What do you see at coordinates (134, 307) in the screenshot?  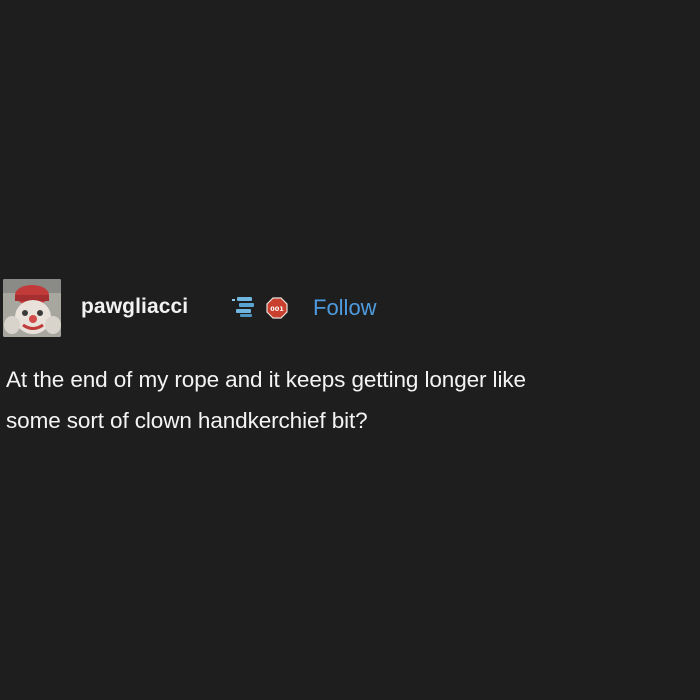 I see `username: pawgliacci` at bounding box center [134, 307].